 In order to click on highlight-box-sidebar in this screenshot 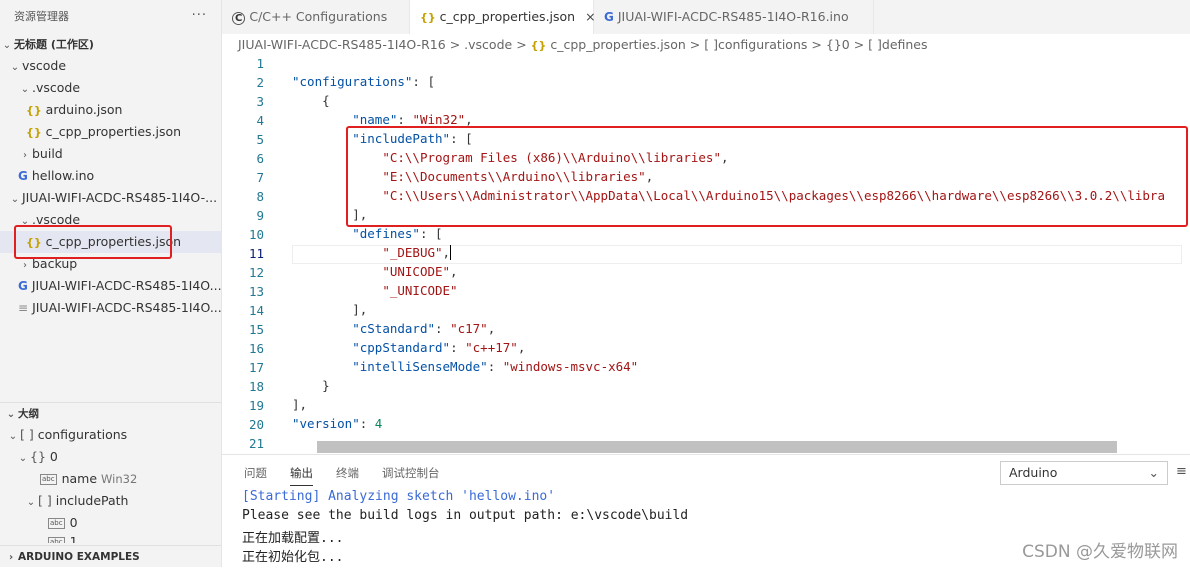, I will do `click(93, 242)`.